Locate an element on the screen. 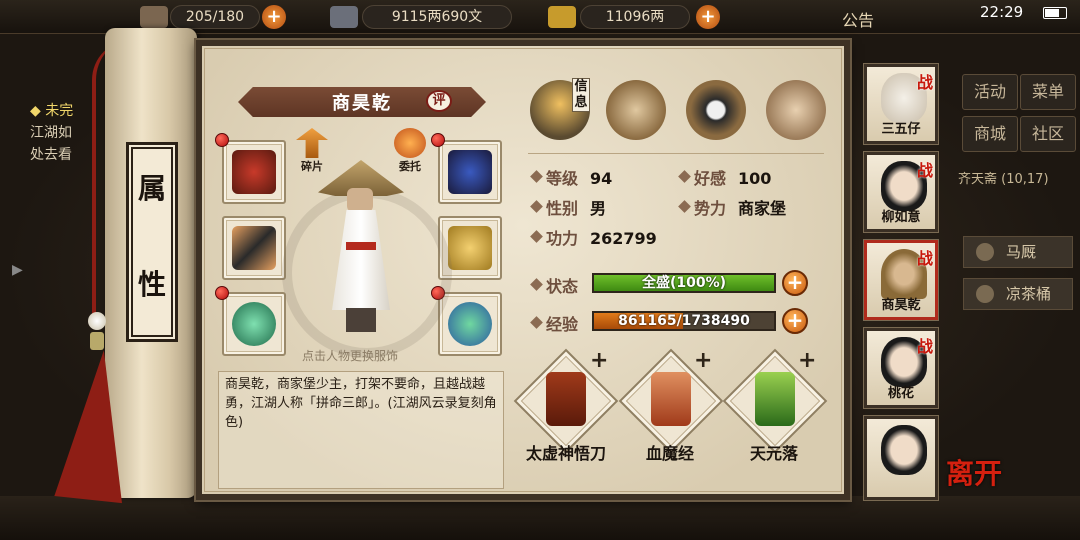 The image size is (1080, 540). expand-arrow-icon: ▶ is located at coordinates (17, 270).